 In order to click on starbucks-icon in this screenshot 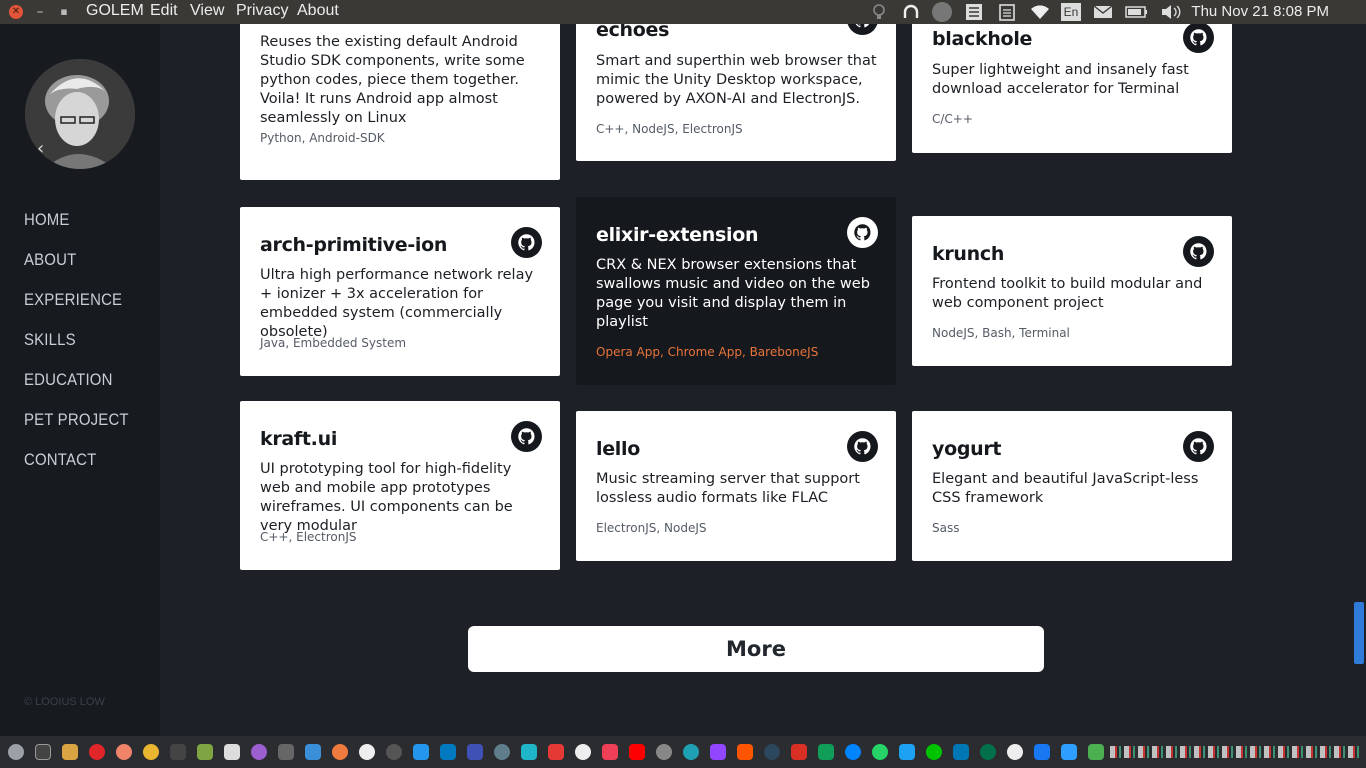, I will do `click(988, 752)`.